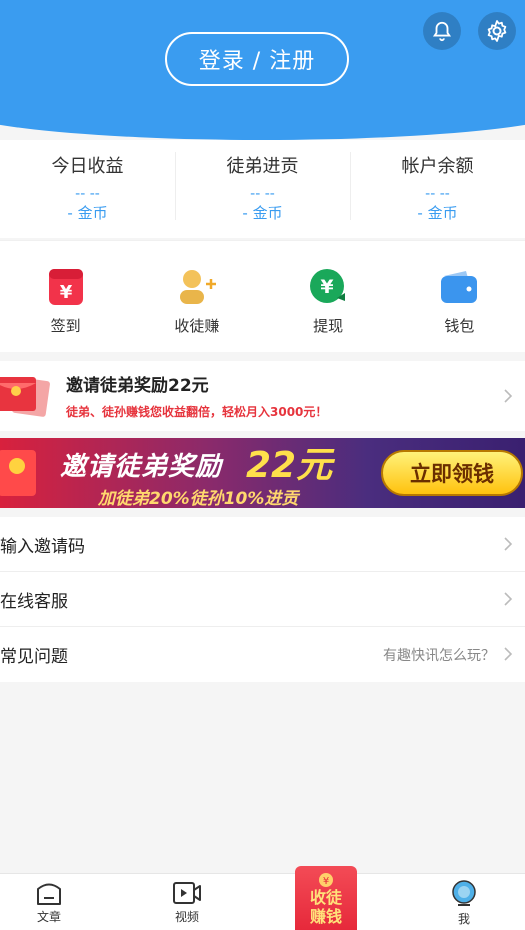 The width and height of the screenshot is (525, 930). Describe the element at coordinates (439, 655) in the screenshot. I see `menu-hint: 有趣快讯怎么玩？` at that location.